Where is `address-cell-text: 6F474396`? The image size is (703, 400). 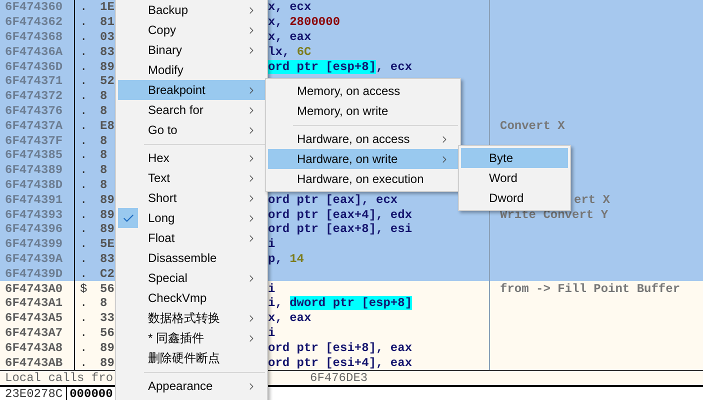 address-cell-text: 6F474396 is located at coordinates (34, 229).